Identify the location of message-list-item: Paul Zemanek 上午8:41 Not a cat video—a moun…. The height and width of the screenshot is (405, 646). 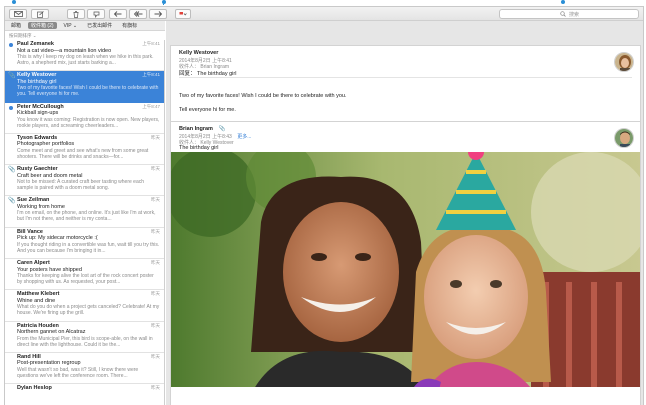
(84, 56).